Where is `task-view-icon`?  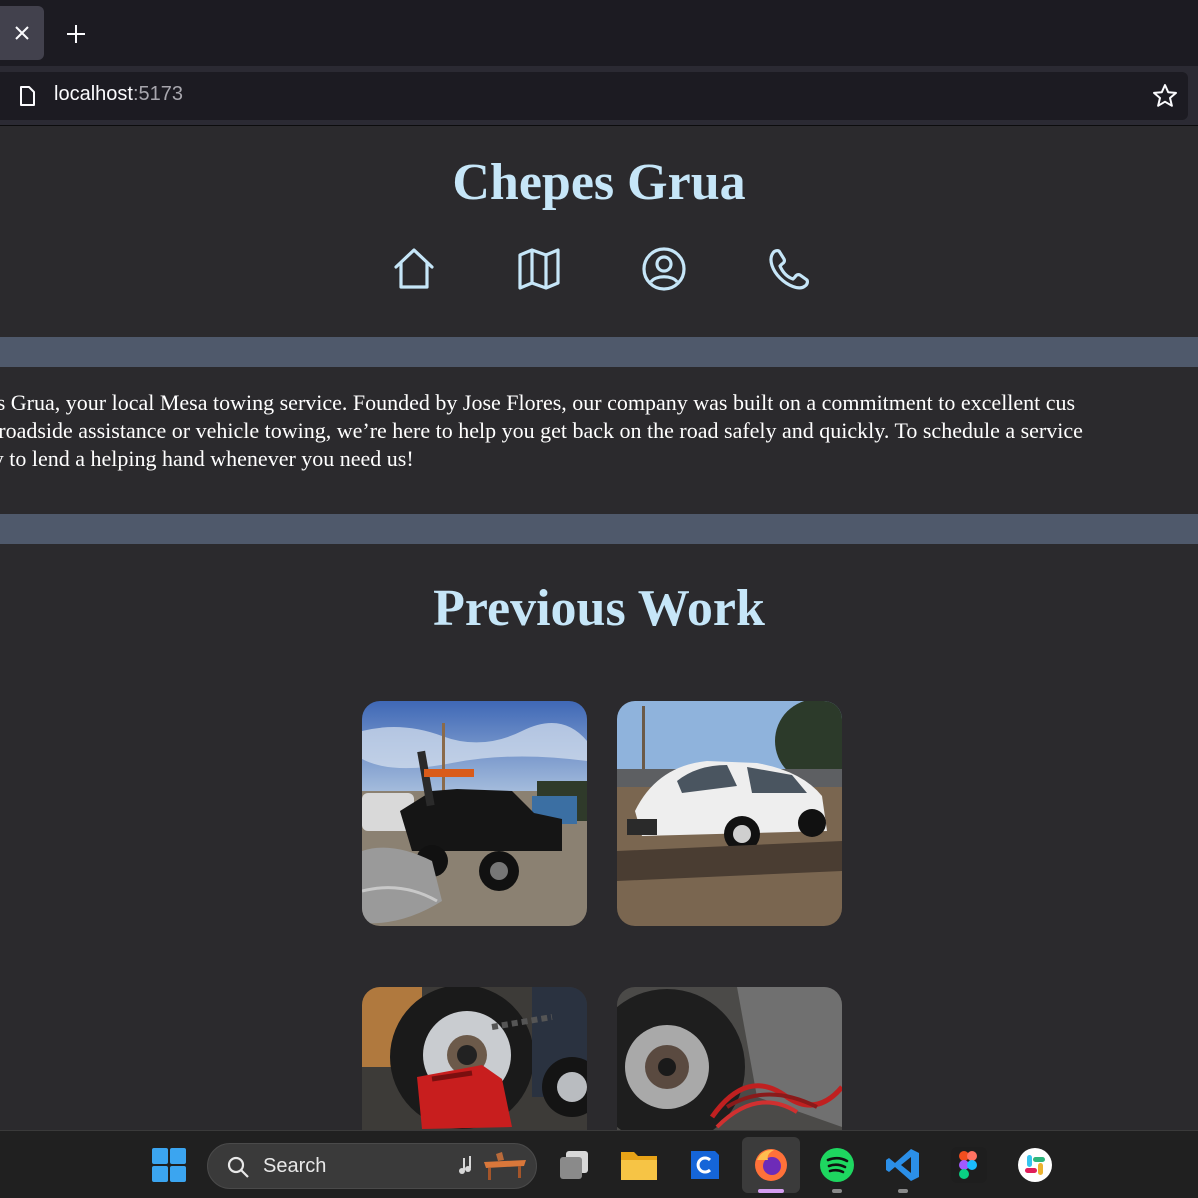 task-view-icon is located at coordinates (574, 1165).